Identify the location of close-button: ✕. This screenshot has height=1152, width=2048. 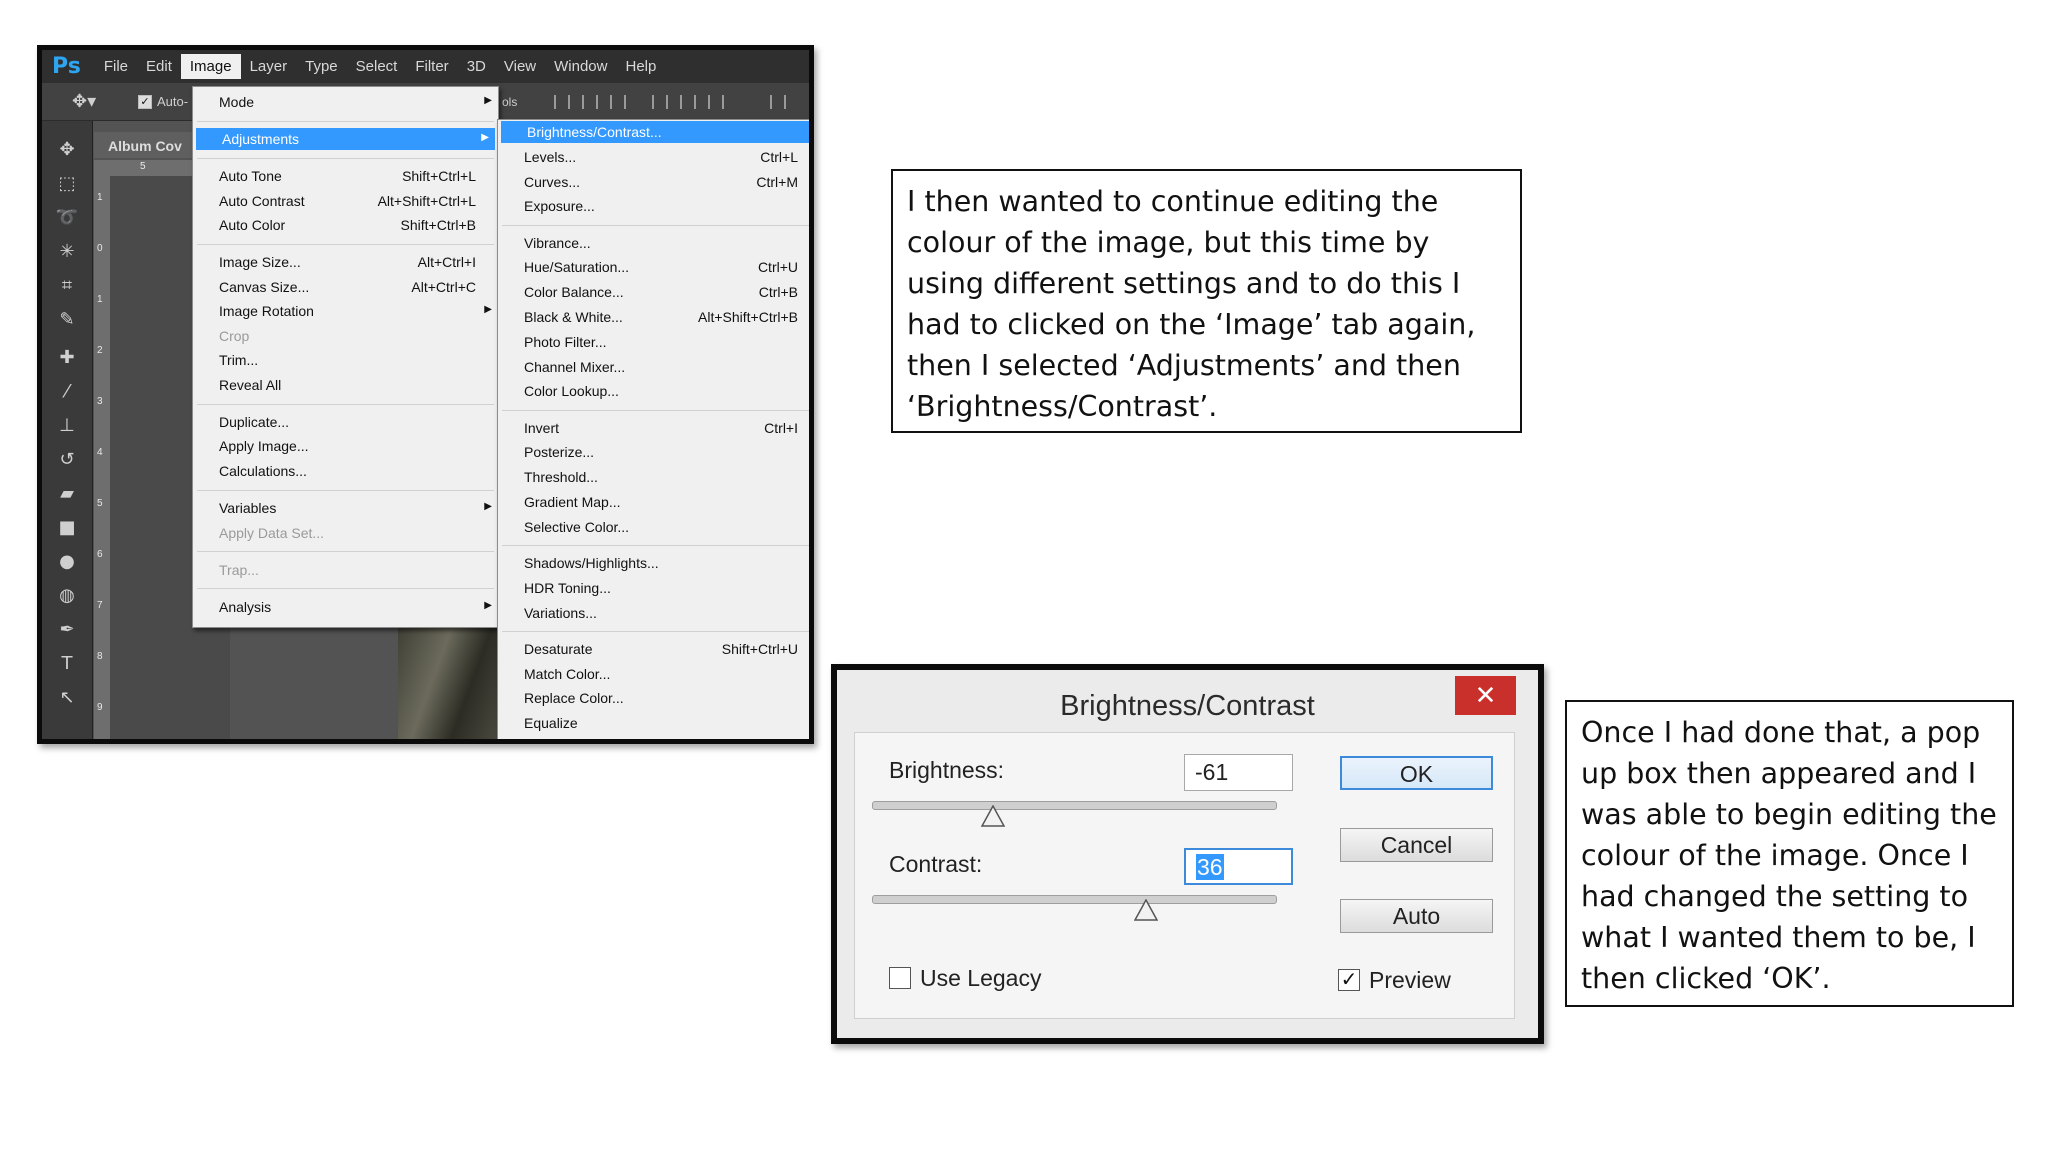
(1485, 695).